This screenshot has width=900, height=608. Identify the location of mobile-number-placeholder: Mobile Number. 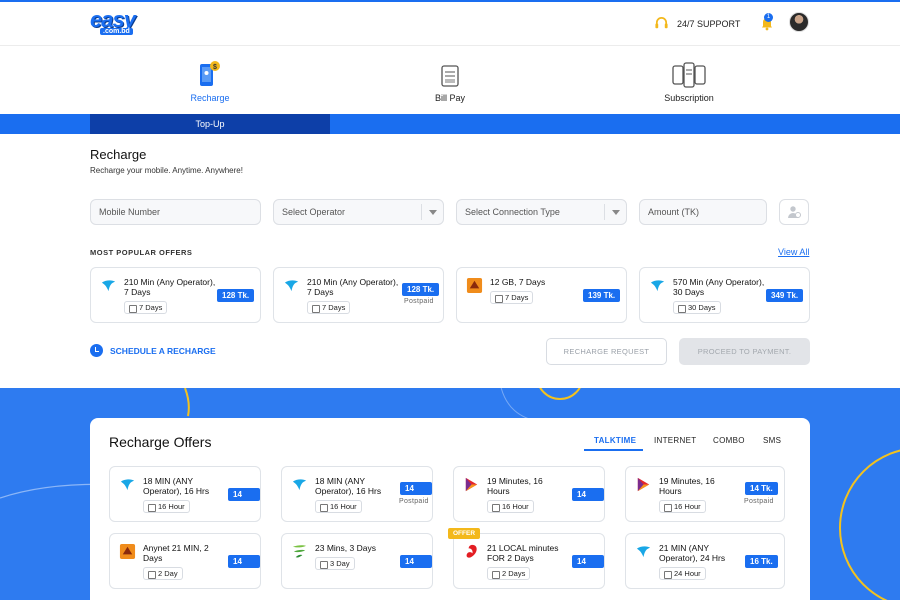
(130, 212).